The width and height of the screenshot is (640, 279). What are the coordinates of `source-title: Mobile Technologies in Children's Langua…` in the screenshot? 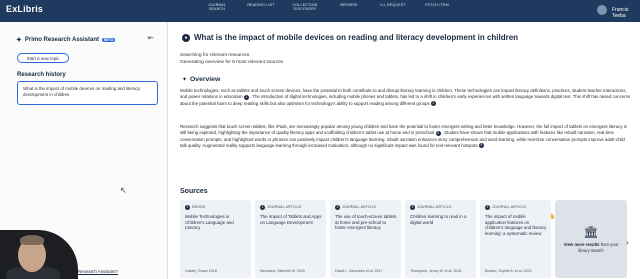 It's located at (216, 222).